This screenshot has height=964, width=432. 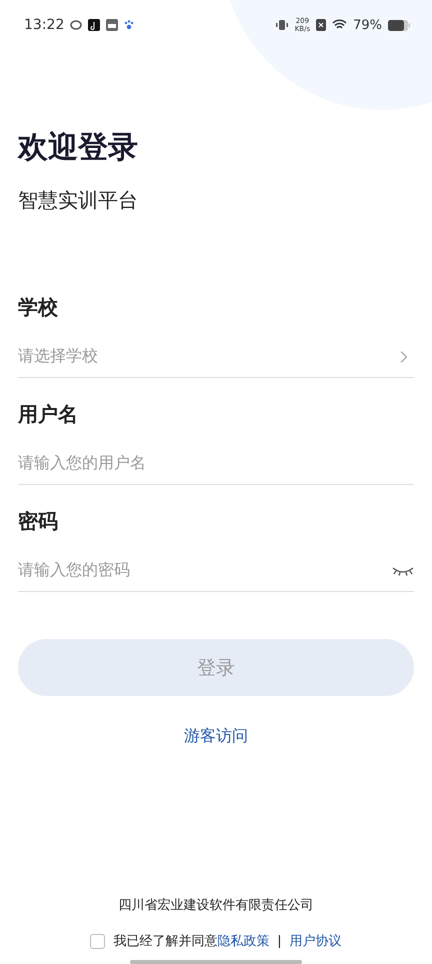 What do you see at coordinates (129, 25) in the screenshot?
I see `paw-icon` at bounding box center [129, 25].